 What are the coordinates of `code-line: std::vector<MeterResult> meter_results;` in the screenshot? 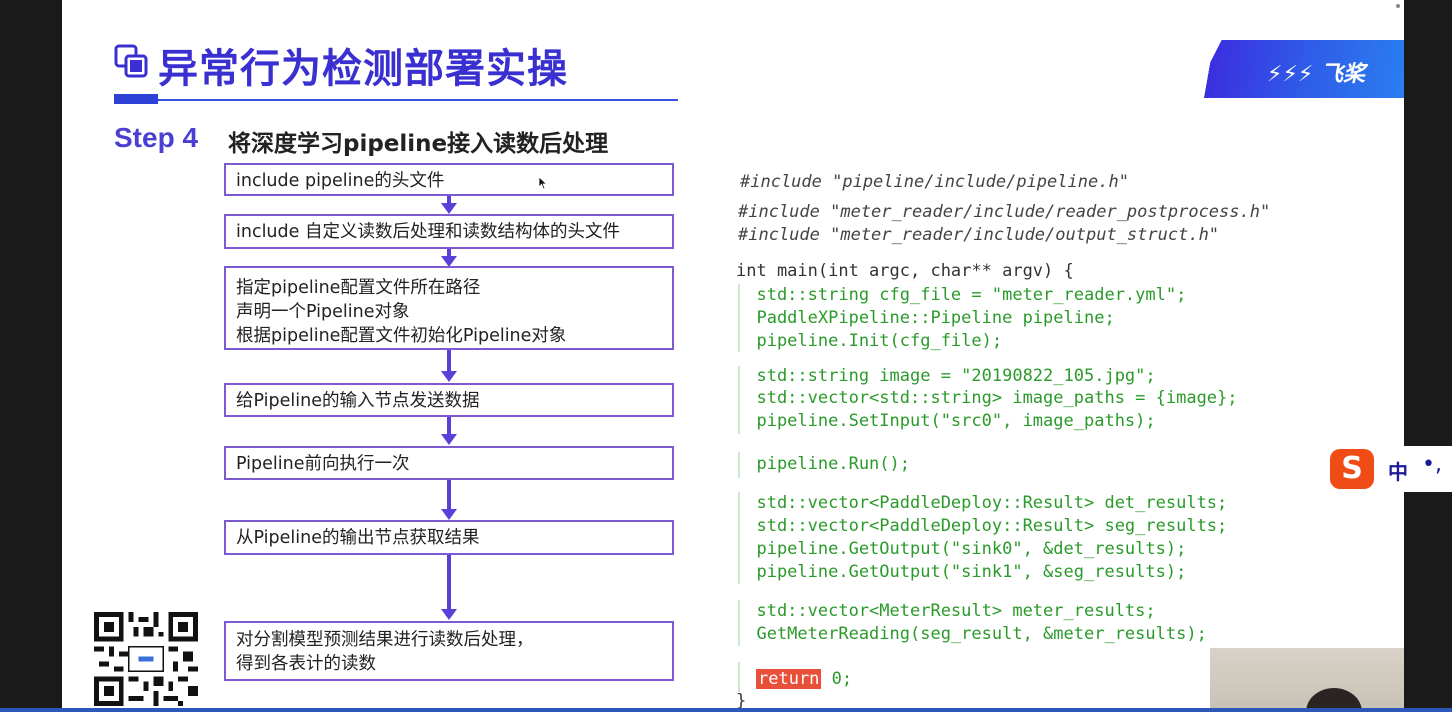 It's located at (946, 611).